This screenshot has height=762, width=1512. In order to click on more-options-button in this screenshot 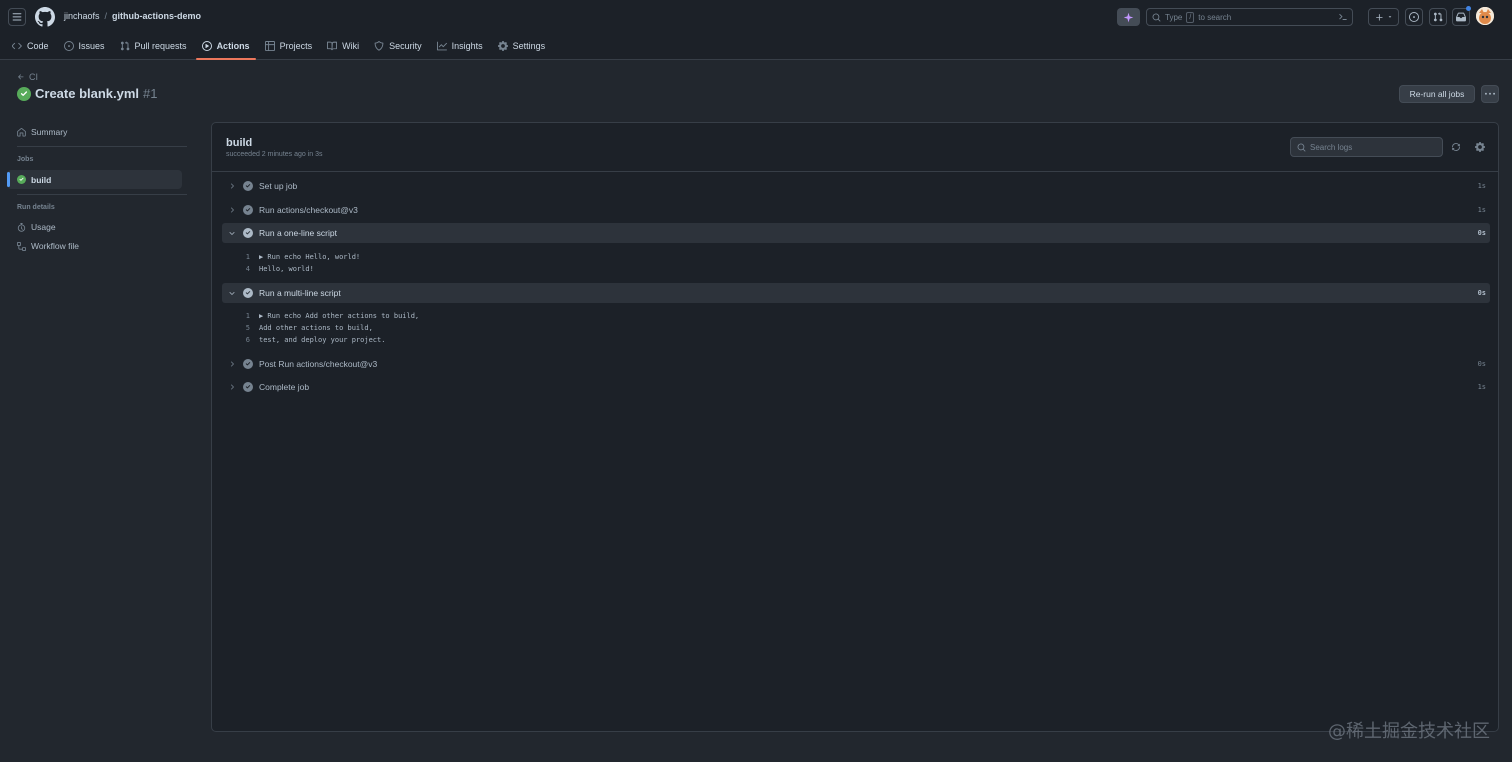, I will do `click(1490, 94)`.